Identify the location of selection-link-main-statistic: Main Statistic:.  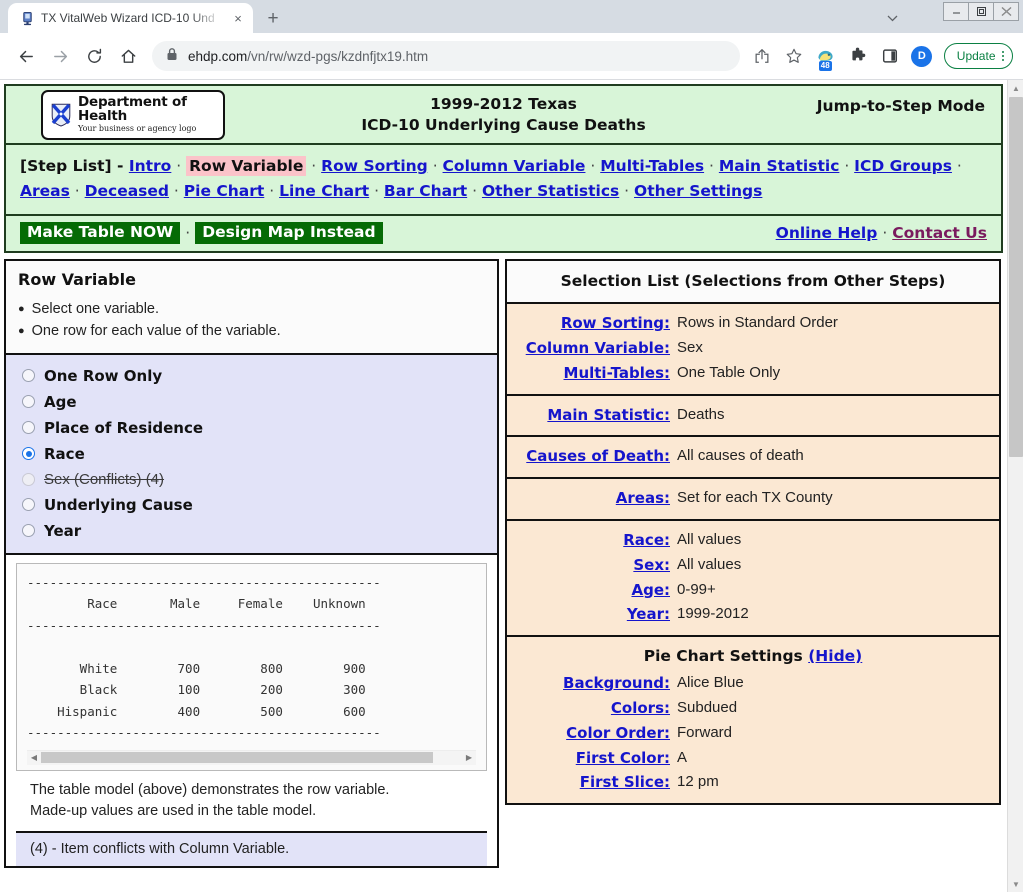
(592, 415).